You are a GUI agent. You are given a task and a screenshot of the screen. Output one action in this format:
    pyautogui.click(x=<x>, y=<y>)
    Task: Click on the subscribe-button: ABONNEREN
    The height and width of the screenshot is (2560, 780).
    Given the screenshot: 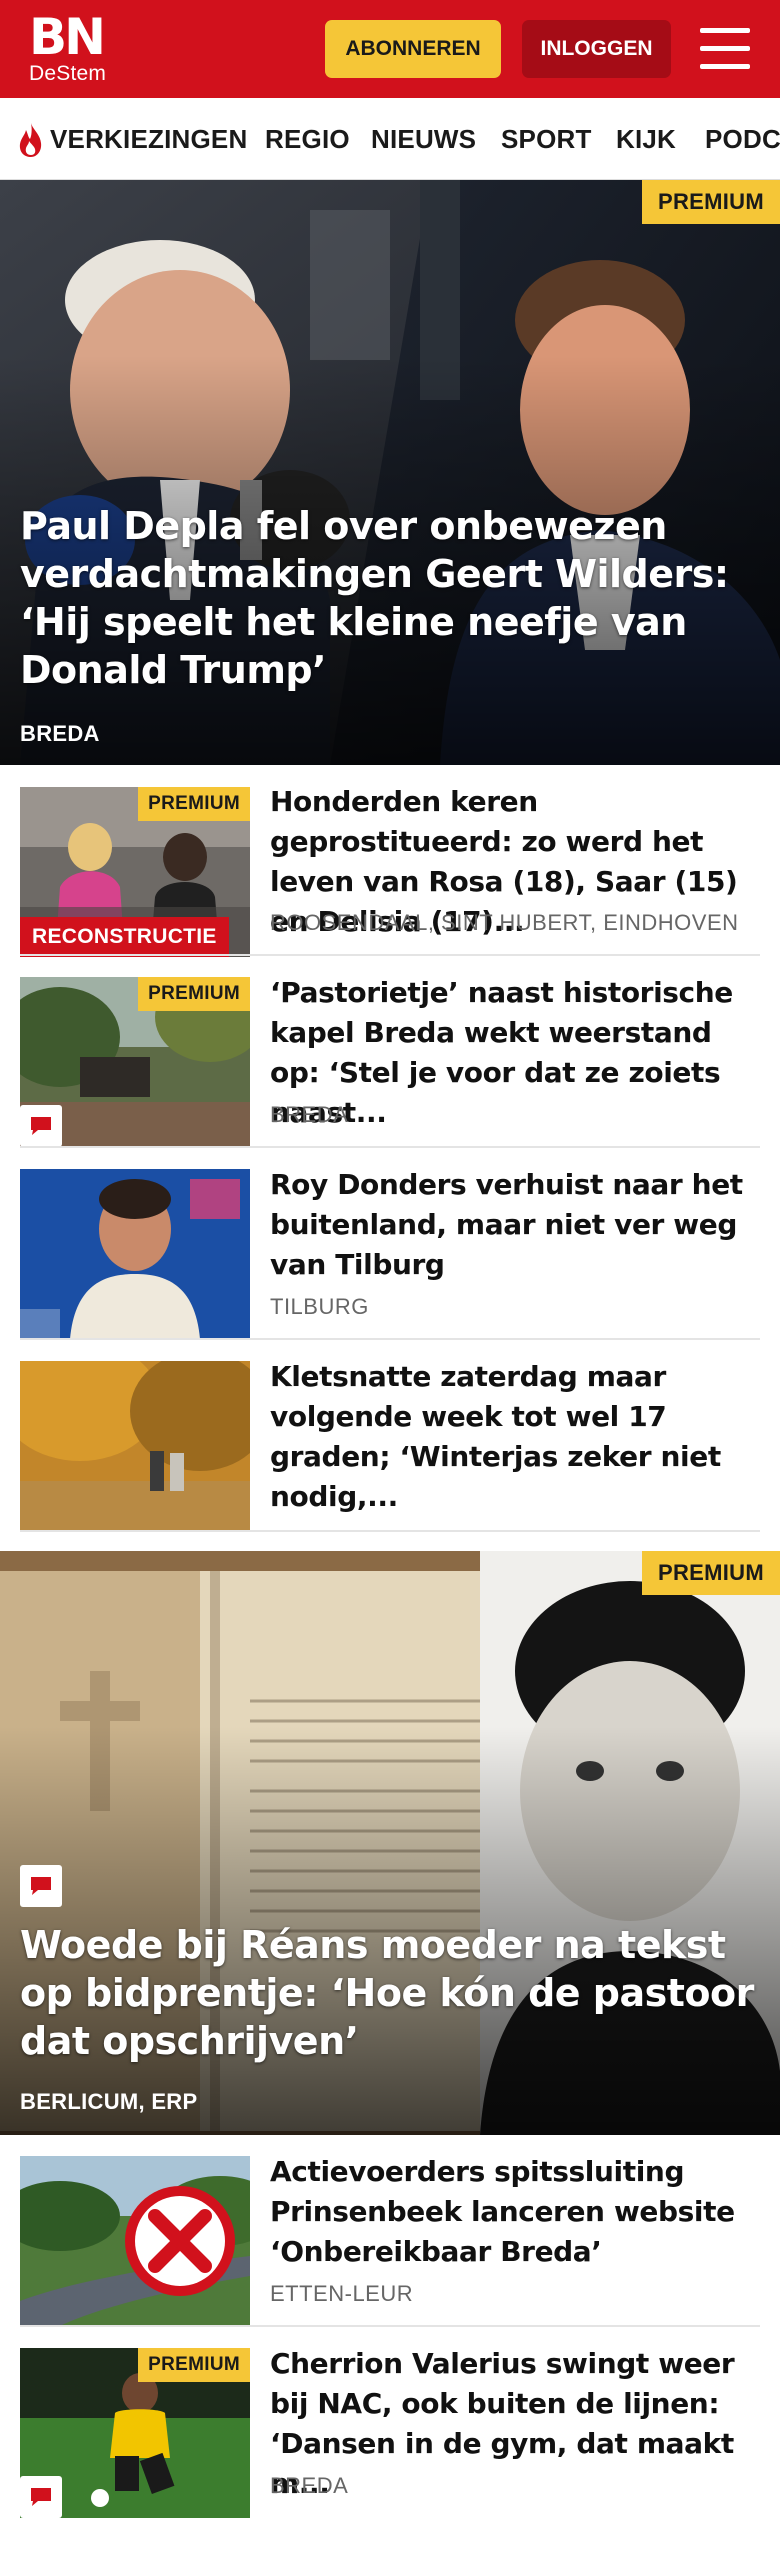 What is the action you would take?
    pyautogui.click(x=413, y=49)
    